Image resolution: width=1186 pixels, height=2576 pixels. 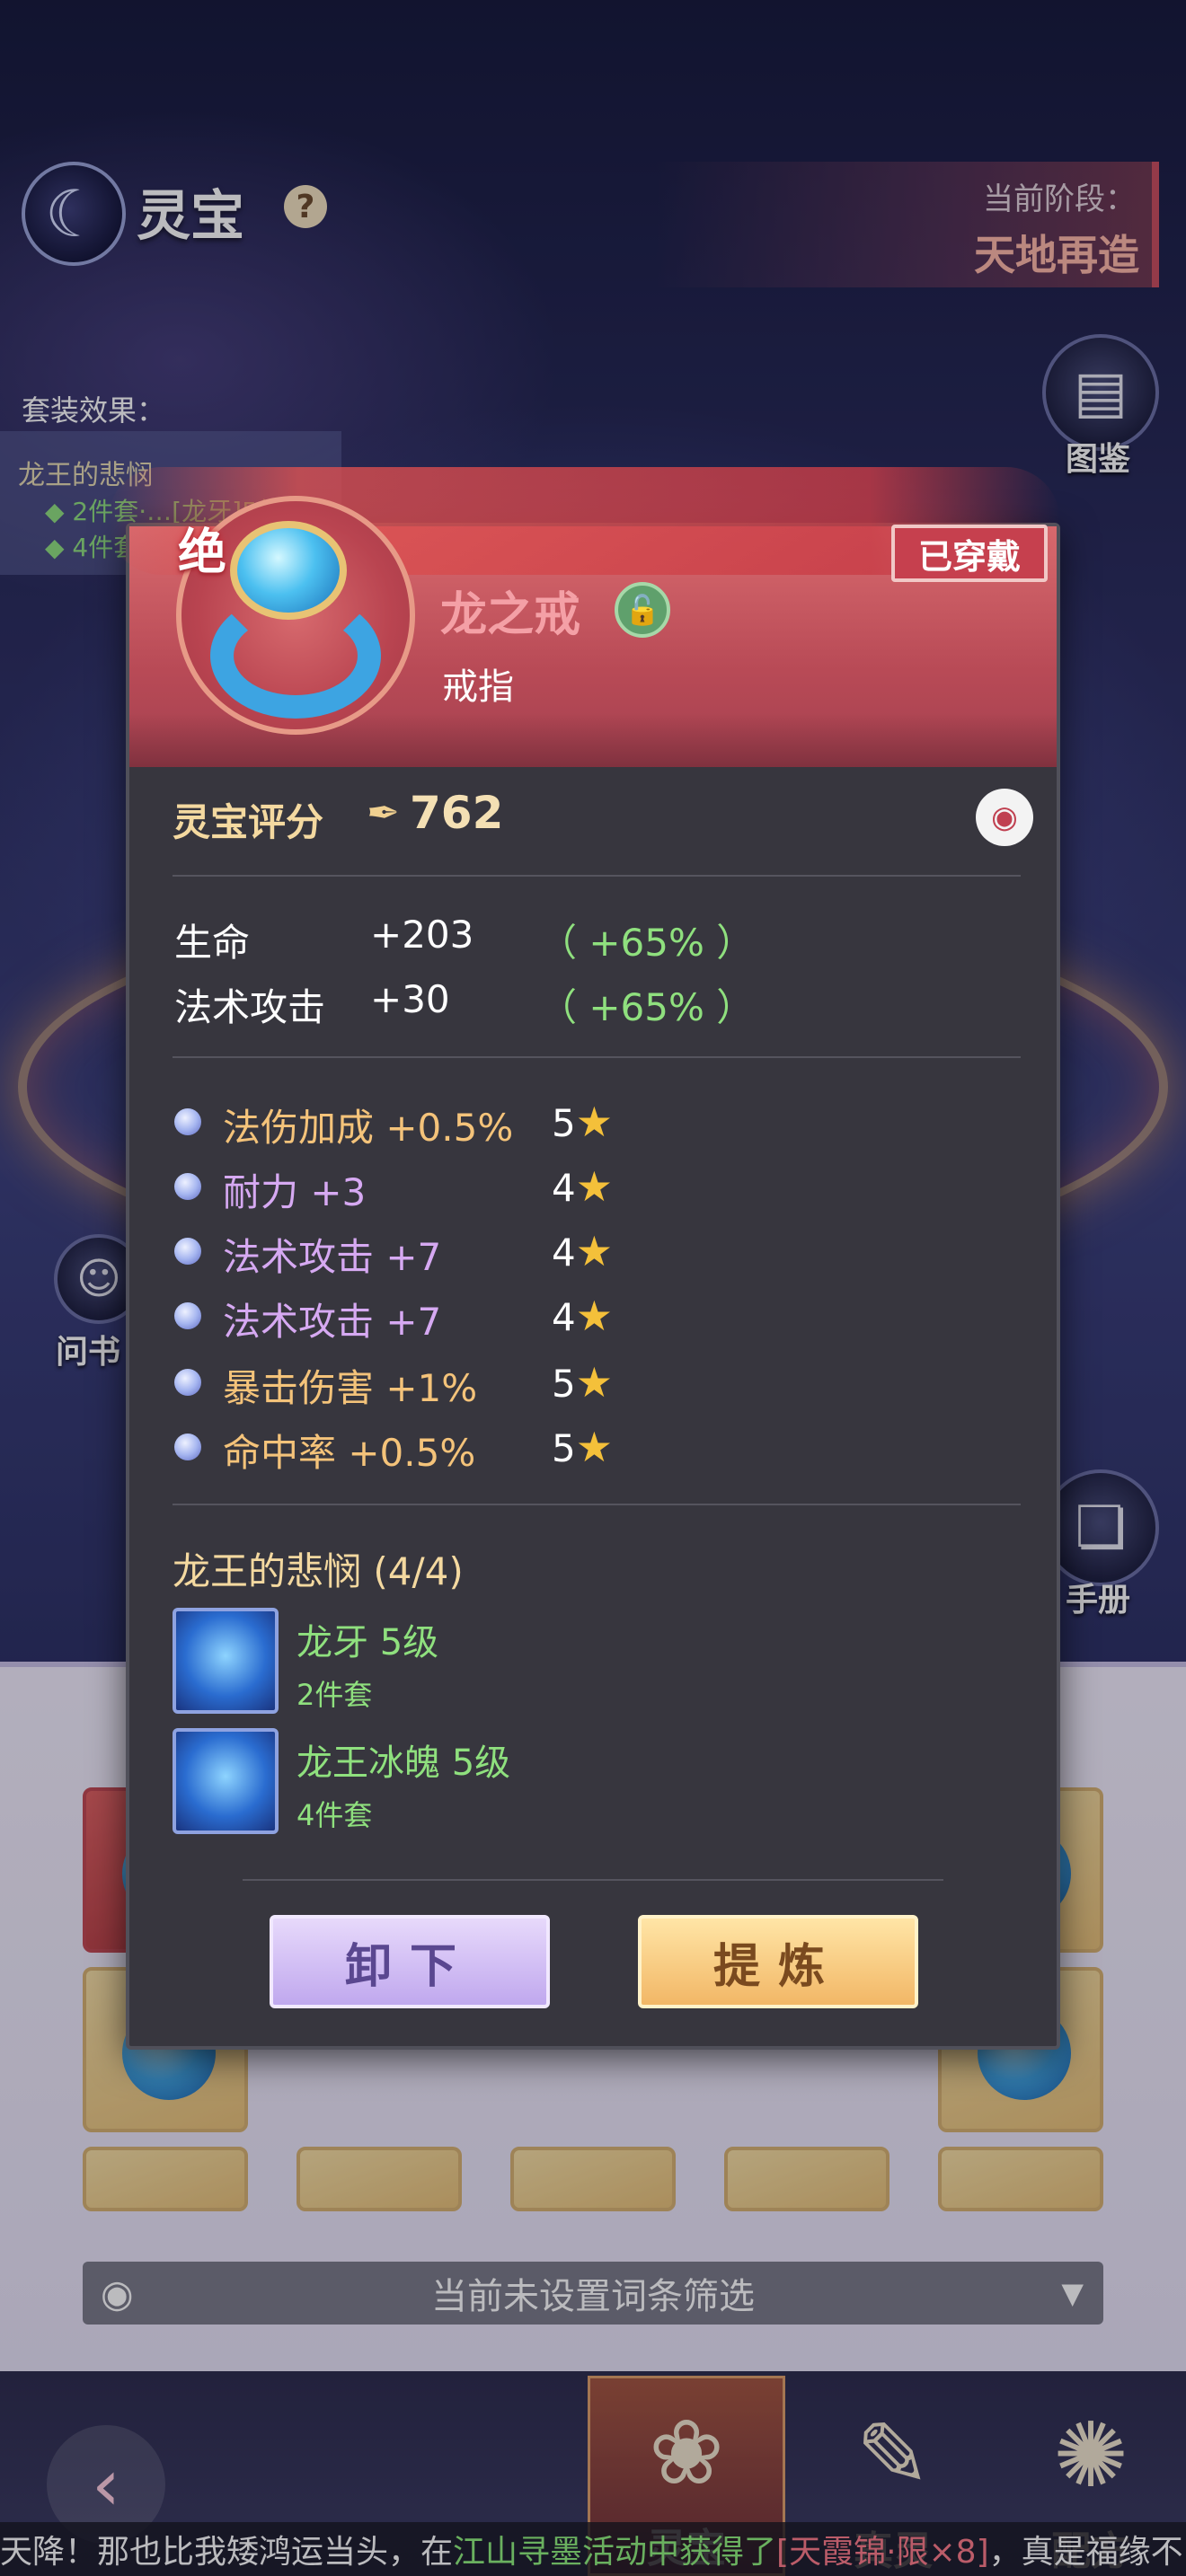 I want to click on affix-text: 暴击伤害 +1%, so click(x=350, y=1388).